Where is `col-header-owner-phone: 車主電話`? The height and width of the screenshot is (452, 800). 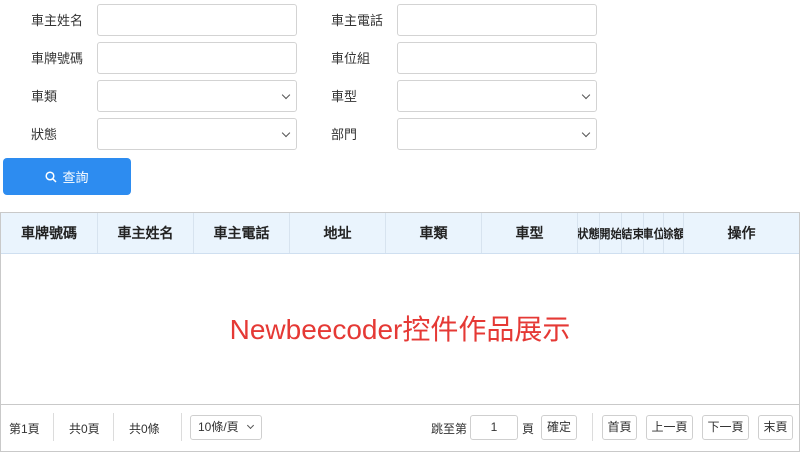 col-header-owner-phone: 車主電話 is located at coordinates (242, 233).